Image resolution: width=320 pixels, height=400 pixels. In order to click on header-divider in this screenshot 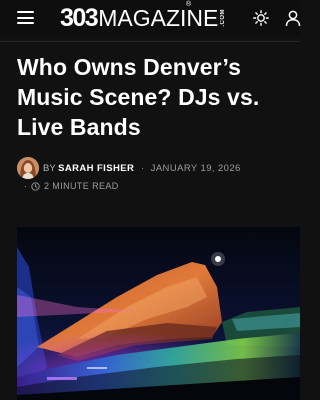, I will do `click(150, 41)`.